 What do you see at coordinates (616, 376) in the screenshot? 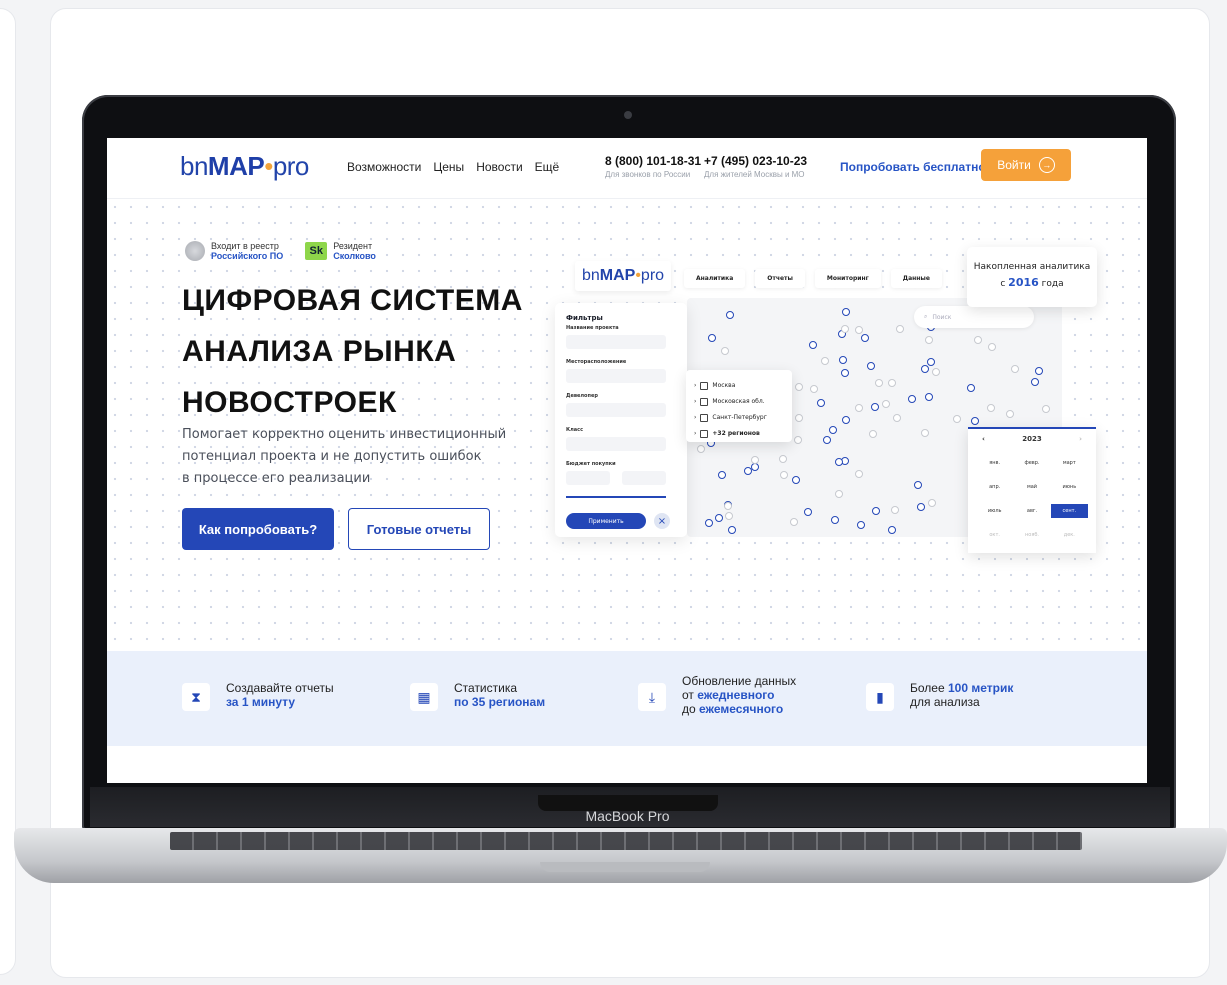
I see `location-field` at bounding box center [616, 376].